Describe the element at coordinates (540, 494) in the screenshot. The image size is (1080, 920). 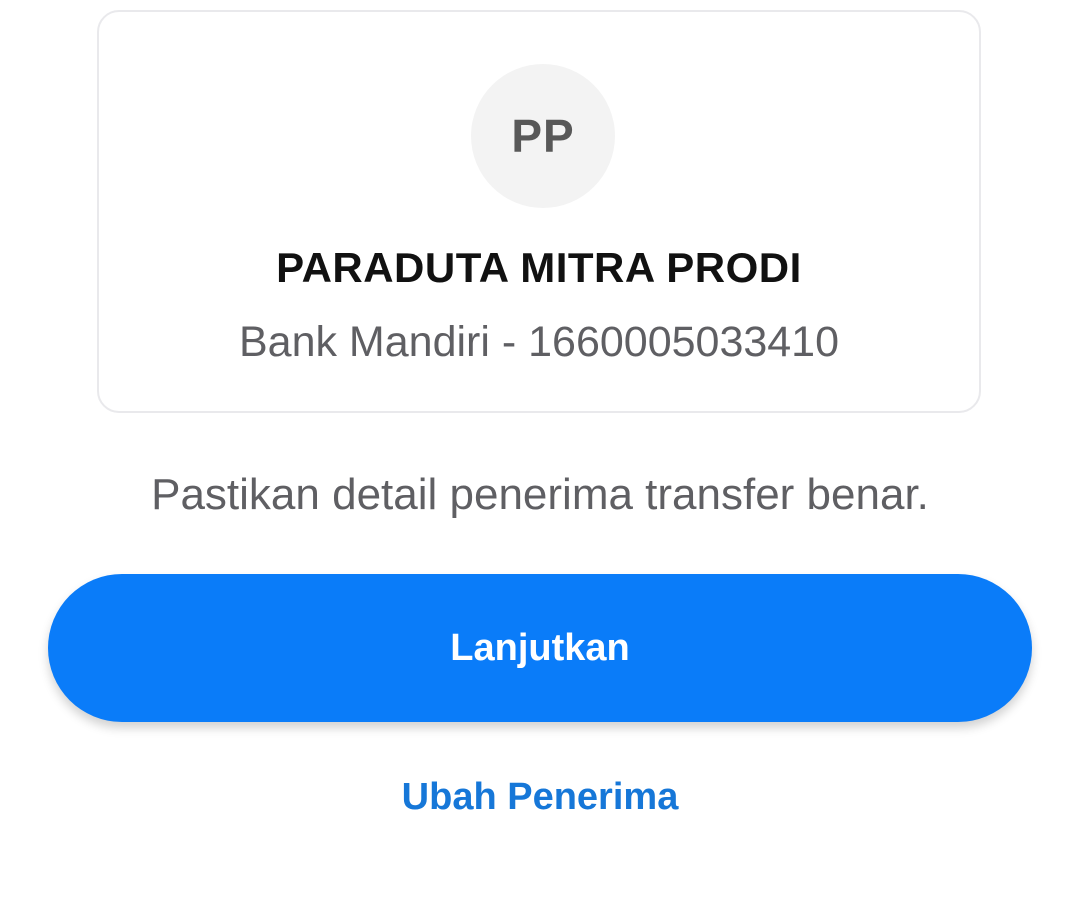
I see `confirmation-note: Pastikan detail penerima transfer benar.` at that location.